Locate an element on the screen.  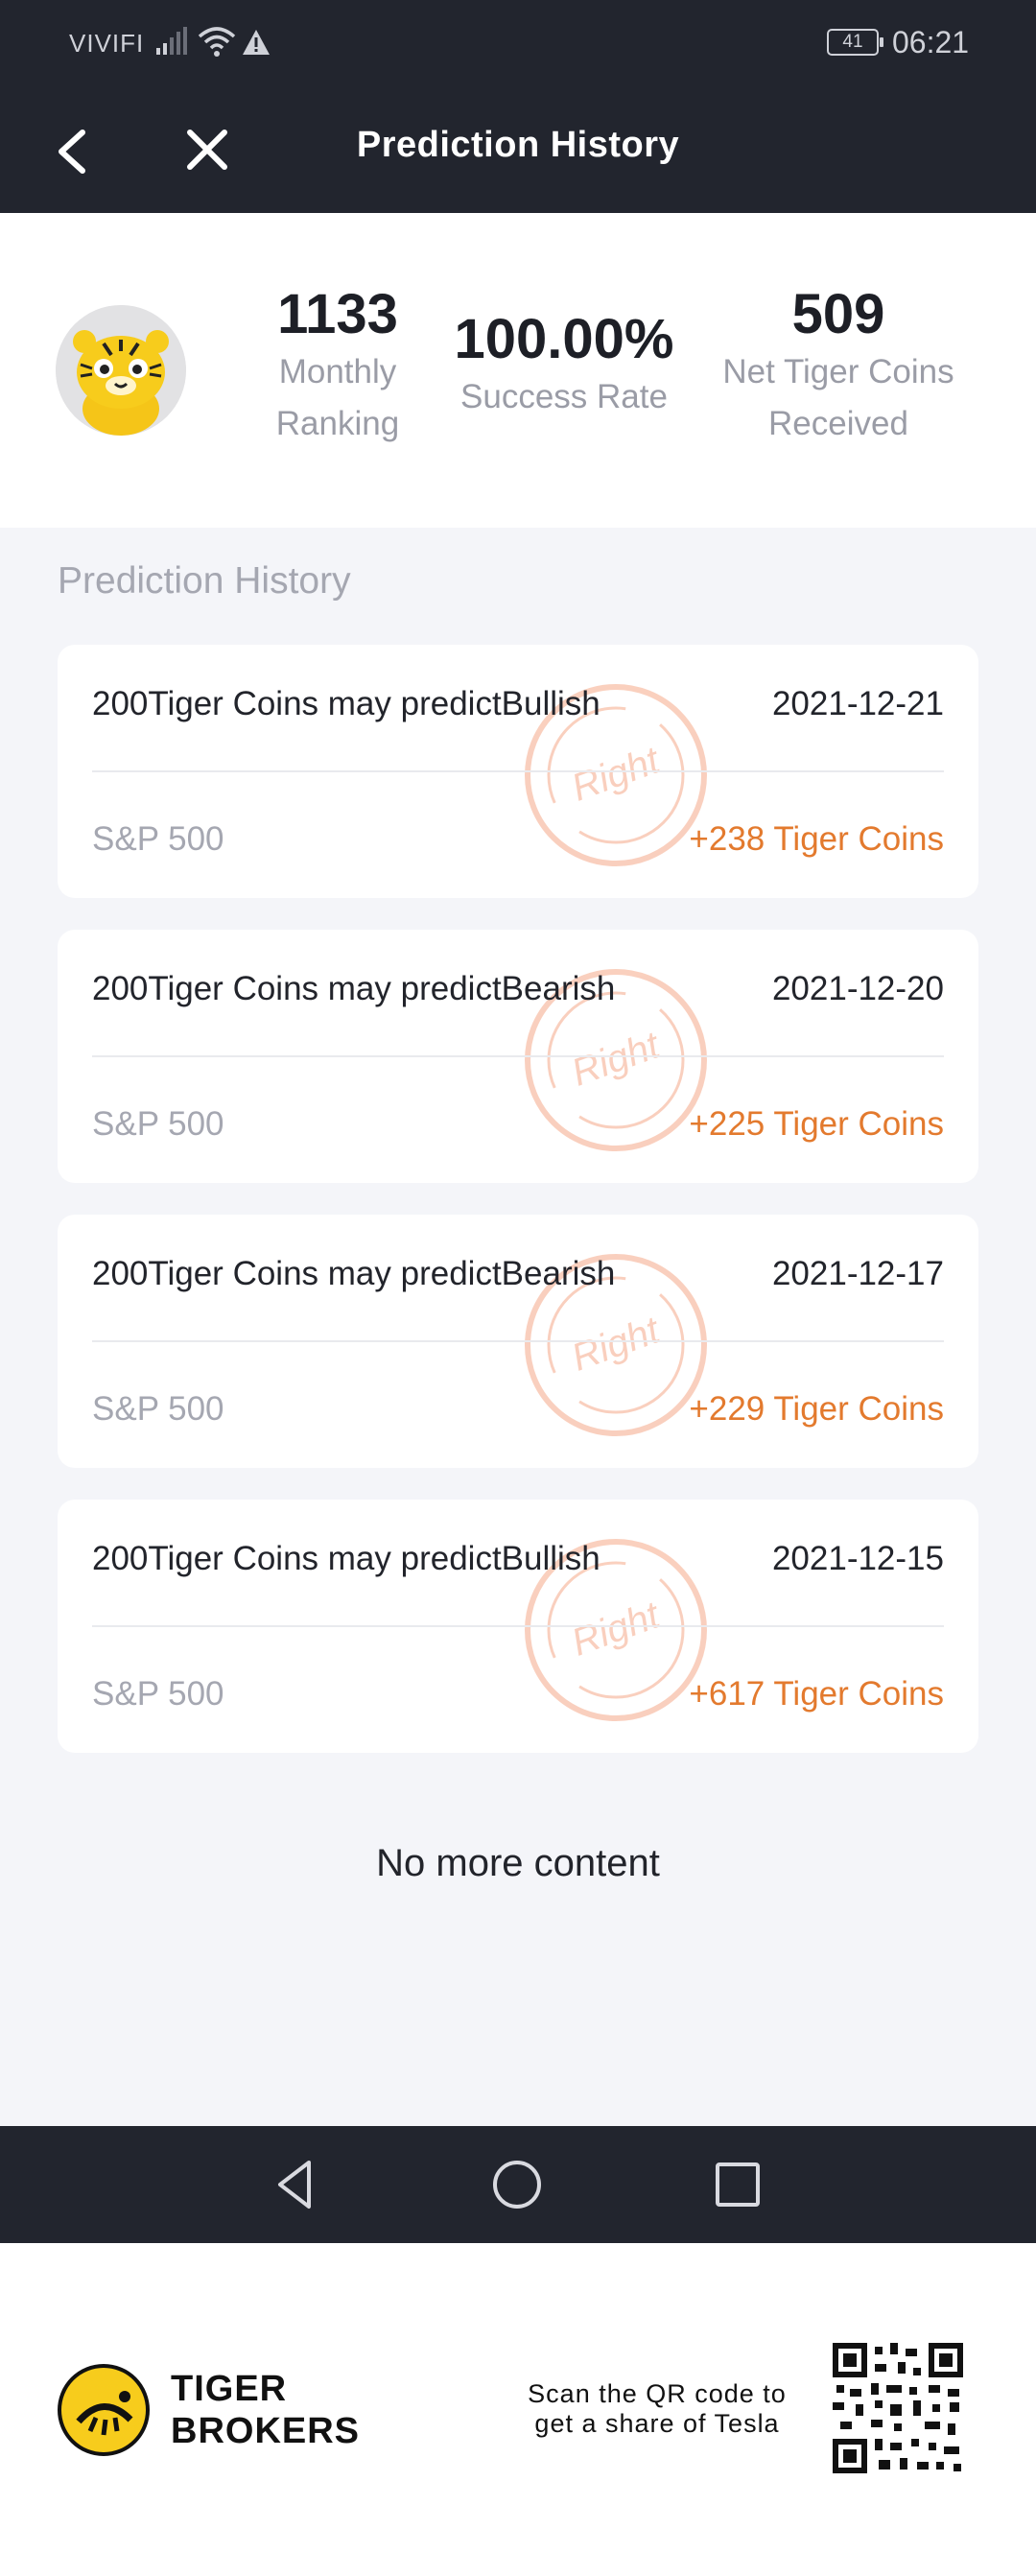
status-bar: VIVIFI 41 06:21 is located at coordinates (518, 43).